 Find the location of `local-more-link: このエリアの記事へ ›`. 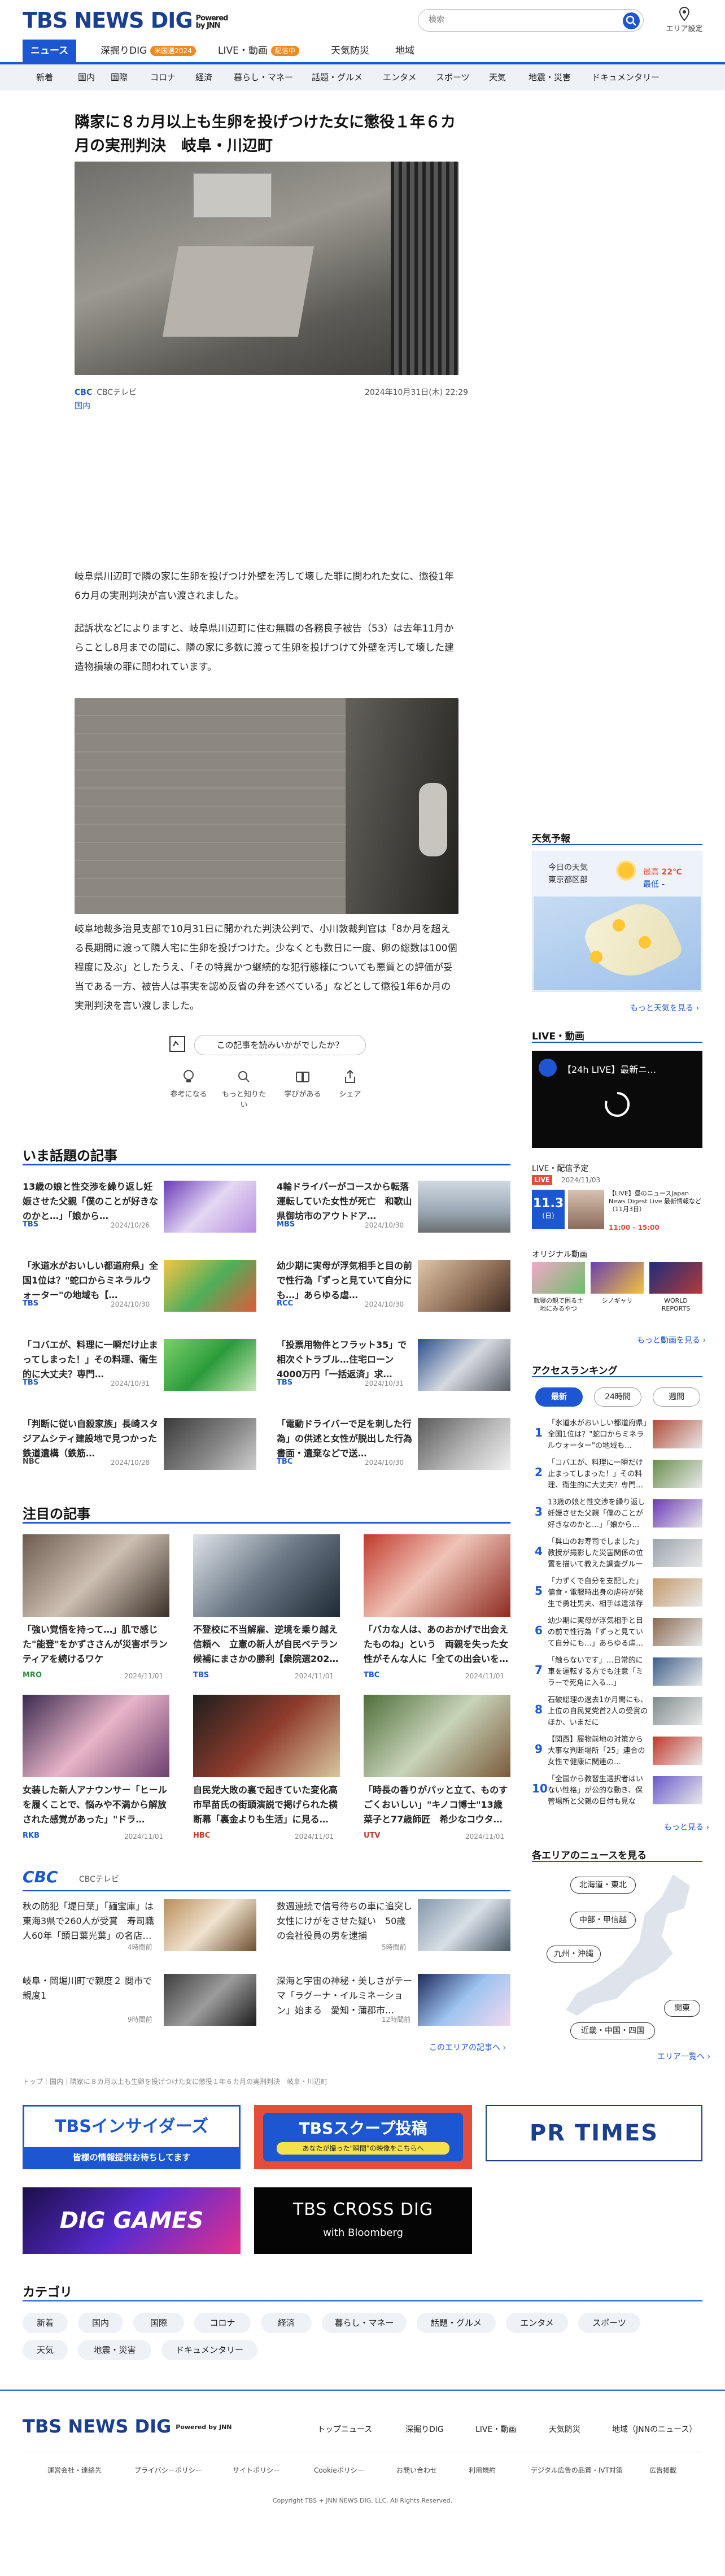

local-more-link: このエリアの記事へ › is located at coordinates (467, 2047).